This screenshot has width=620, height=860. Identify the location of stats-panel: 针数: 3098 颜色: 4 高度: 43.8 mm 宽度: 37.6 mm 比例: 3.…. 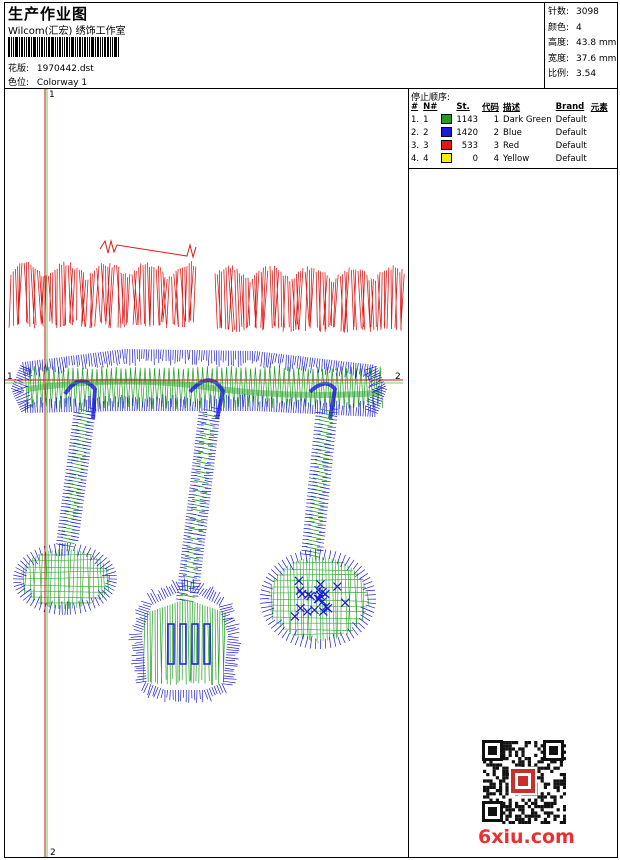
(582, 44).